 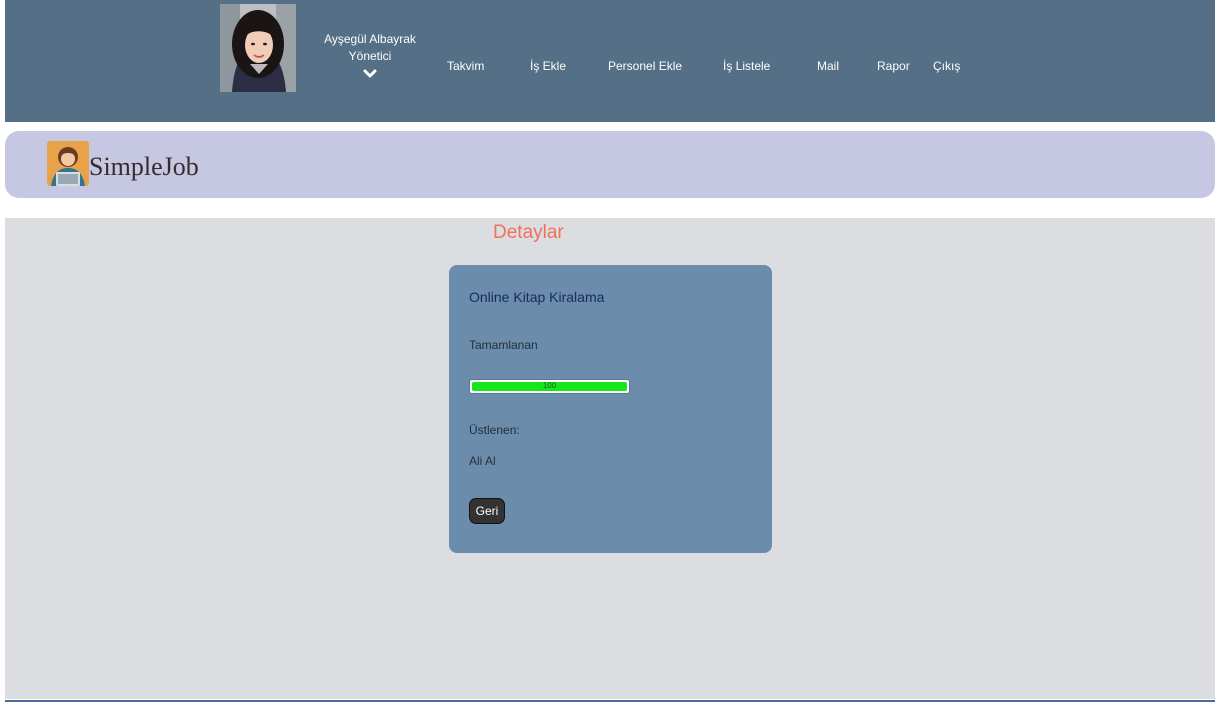 What do you see at coordinates (503, 345) in the screenshot?
I see `completed-label: Tamamlanan` at bounding box center [503, 345].